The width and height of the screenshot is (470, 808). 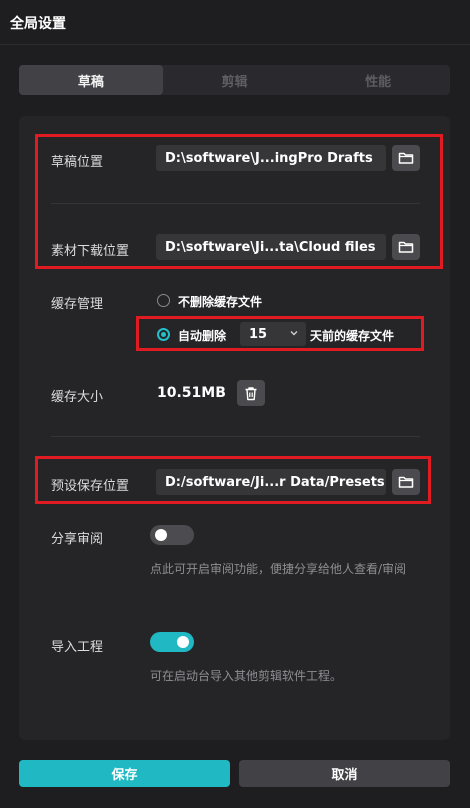 What do you see at coordinates (91, 80) in the screenshot?
I see `tab-drafts: 草稿` at bounding box center [91, 80].